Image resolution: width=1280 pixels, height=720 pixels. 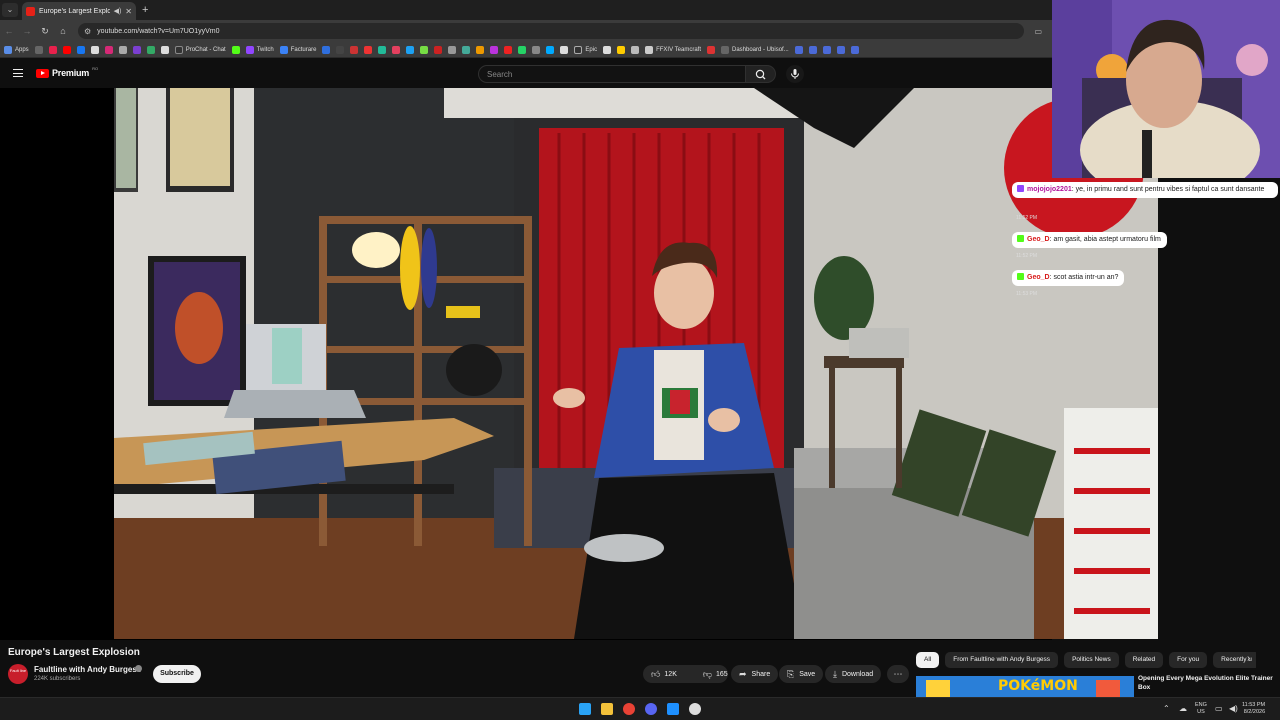 I want to click on bookmark-ffxiv: FFXIV Teamcraft, so click(x=673, y=49).